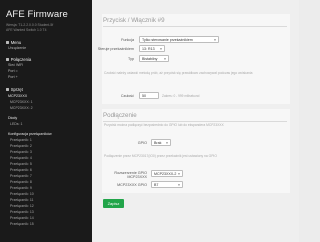 This screenshot has width=320, height=242. Describe the element at coordinates (149, 95) in the screenshot. I see `sensitivity-input: 50` at that location.